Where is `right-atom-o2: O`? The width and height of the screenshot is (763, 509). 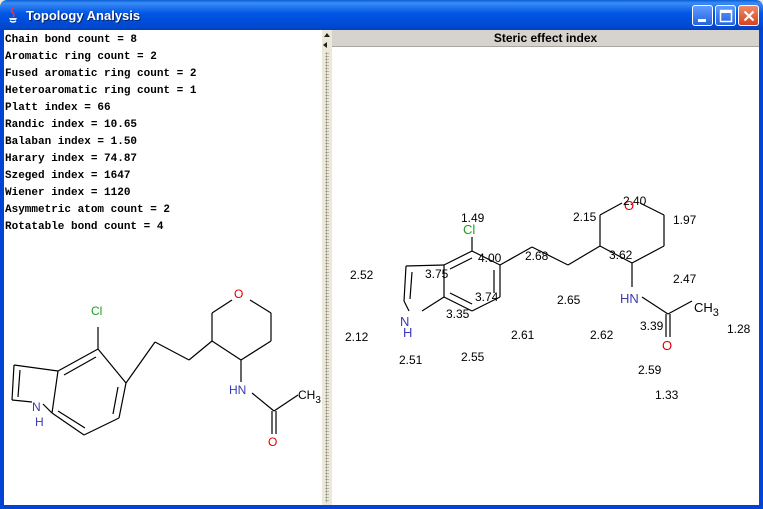 right-atom-o2: O is located at coordinates (667, 345).